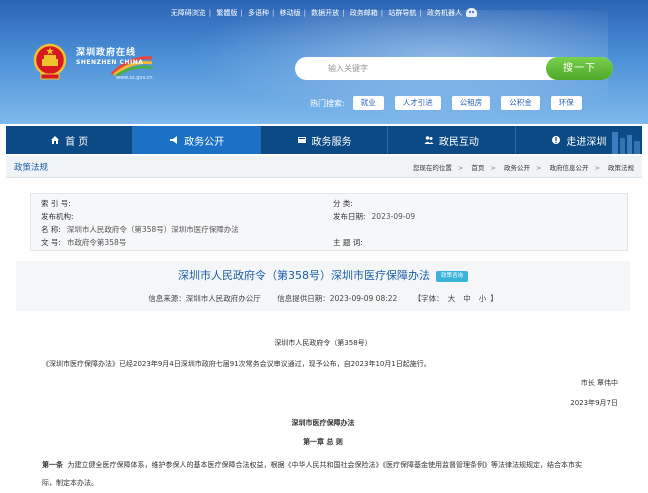  What do you see at coordinates (599, 383) in the screenshot?
I see `signer: 市长 覃伟中` at bounding box center [599, 383].